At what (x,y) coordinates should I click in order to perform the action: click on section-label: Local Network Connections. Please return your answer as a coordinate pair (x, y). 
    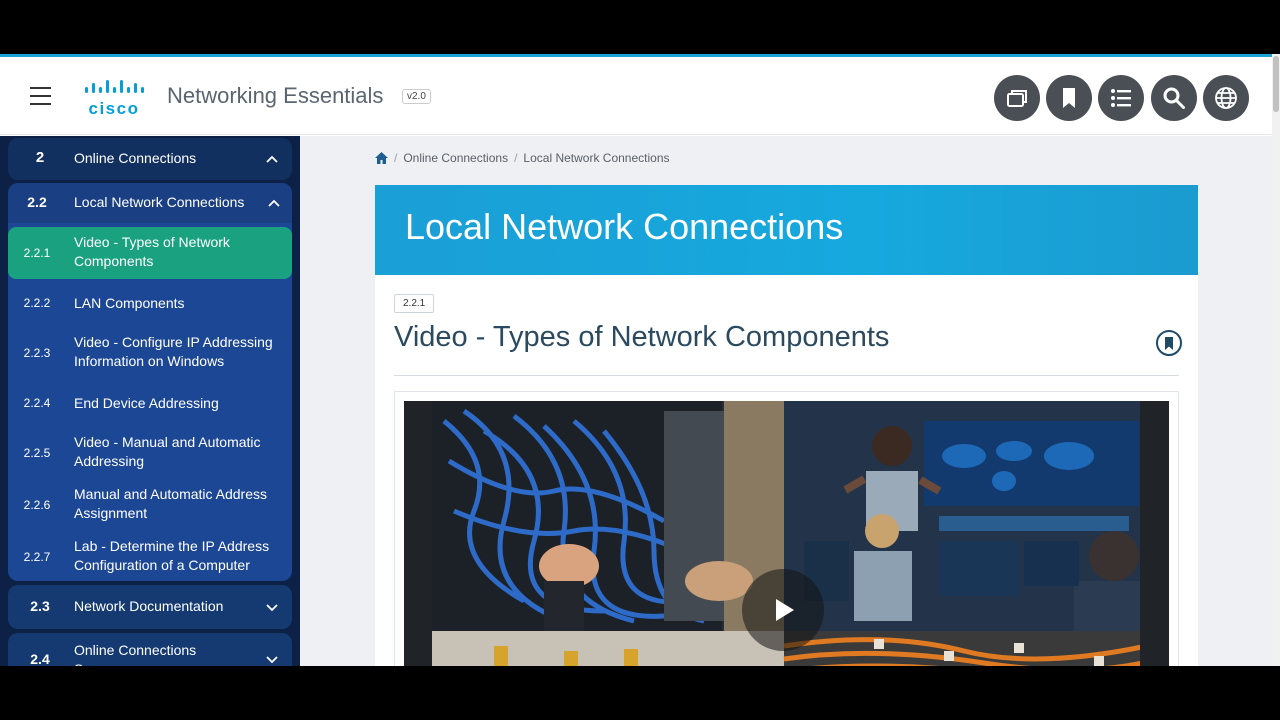
    Looking at the image, I should click on (159, 202).